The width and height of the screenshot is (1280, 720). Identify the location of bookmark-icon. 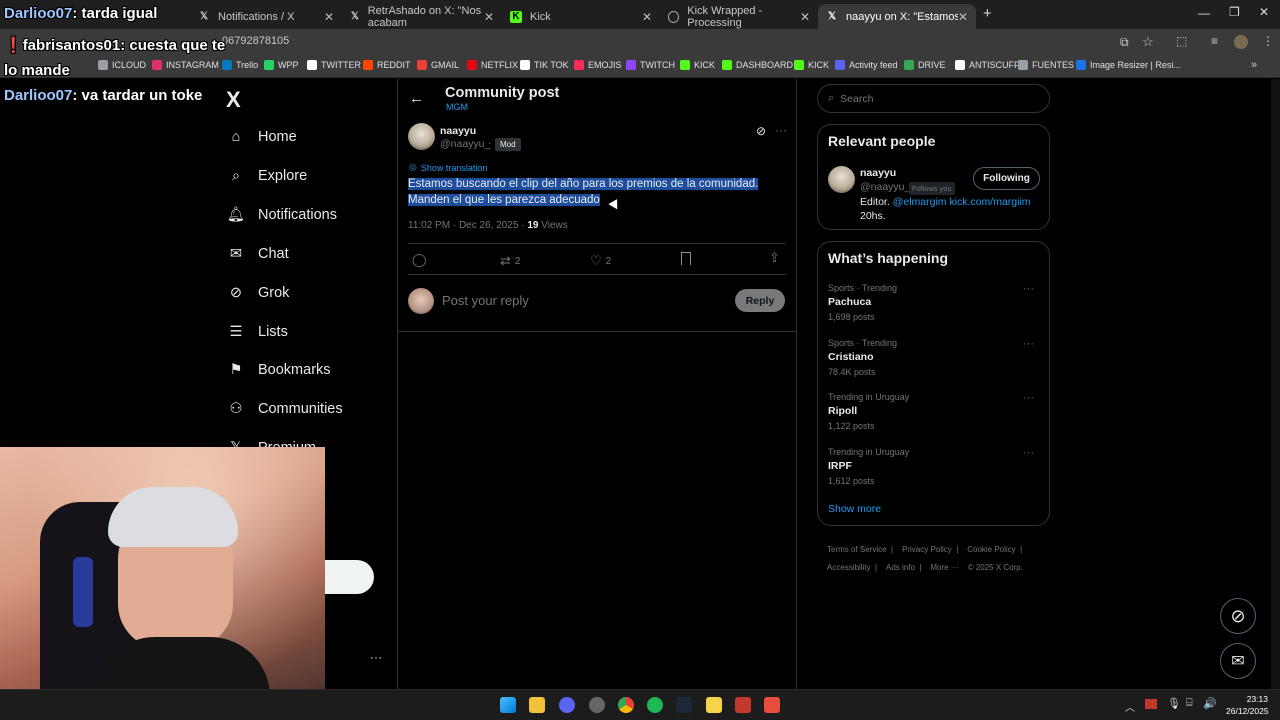
(686, 258).